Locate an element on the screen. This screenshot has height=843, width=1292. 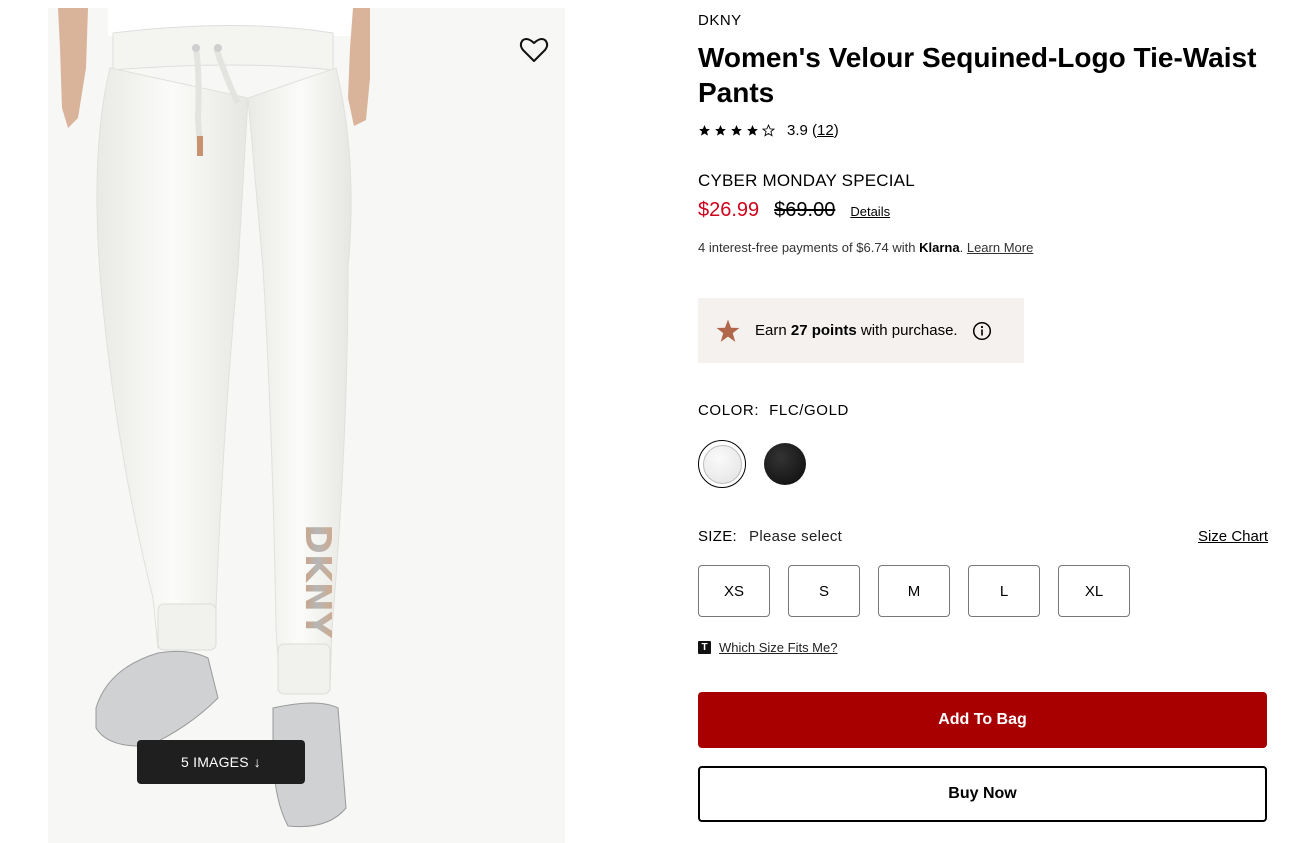
true-fit-icon: T is located at coordinates (704, 647).